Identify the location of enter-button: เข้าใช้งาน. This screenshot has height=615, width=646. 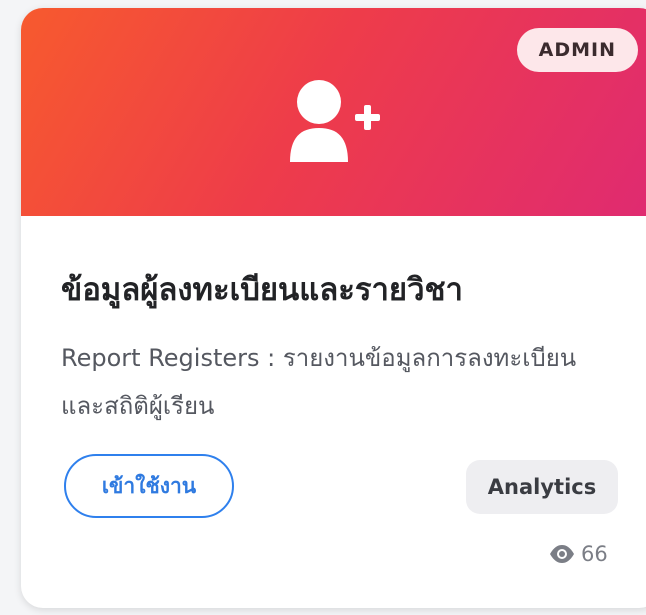
(149, 486).